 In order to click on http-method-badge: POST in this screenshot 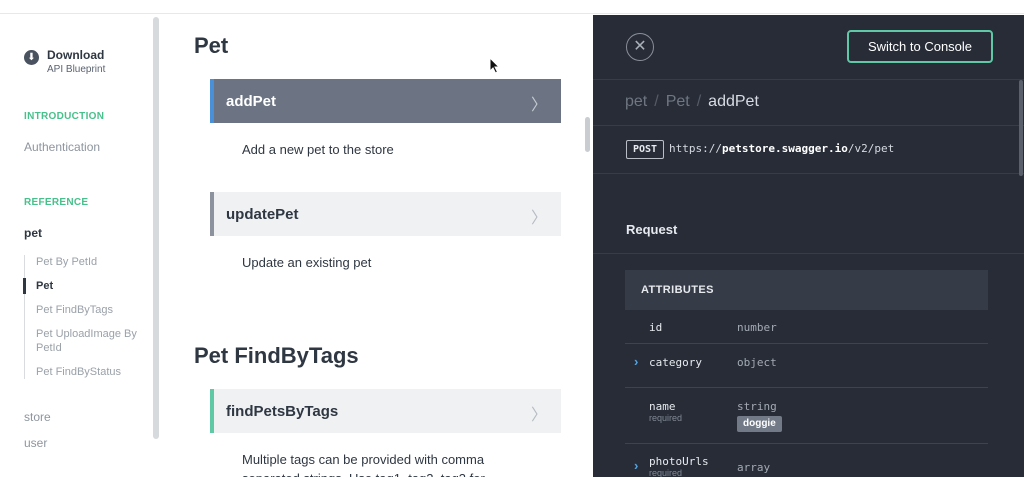, I will do `click(645, 149)`.